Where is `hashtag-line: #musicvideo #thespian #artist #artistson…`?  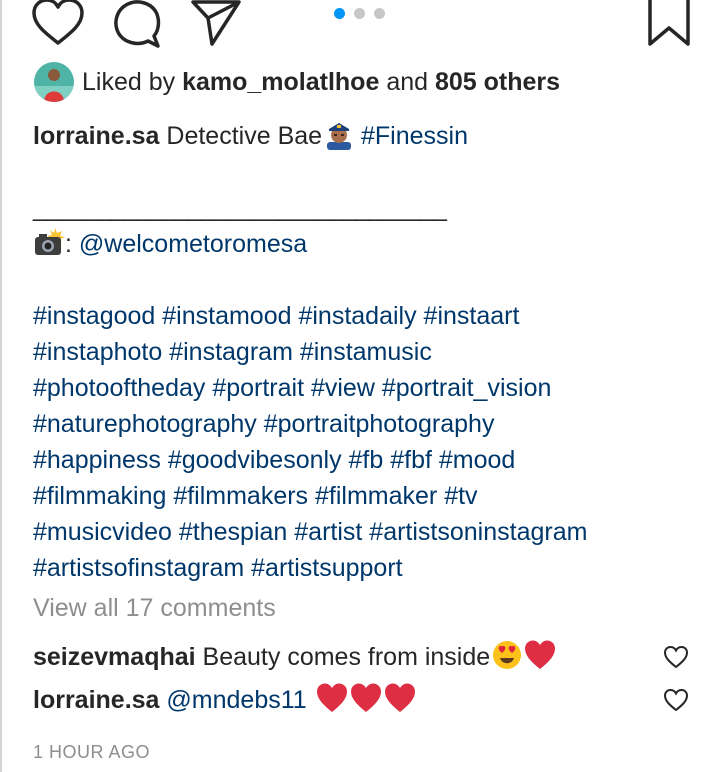
hashtag-line: #musicvideo #thespian #artist #artistson… is located at coordinates (363, 532).